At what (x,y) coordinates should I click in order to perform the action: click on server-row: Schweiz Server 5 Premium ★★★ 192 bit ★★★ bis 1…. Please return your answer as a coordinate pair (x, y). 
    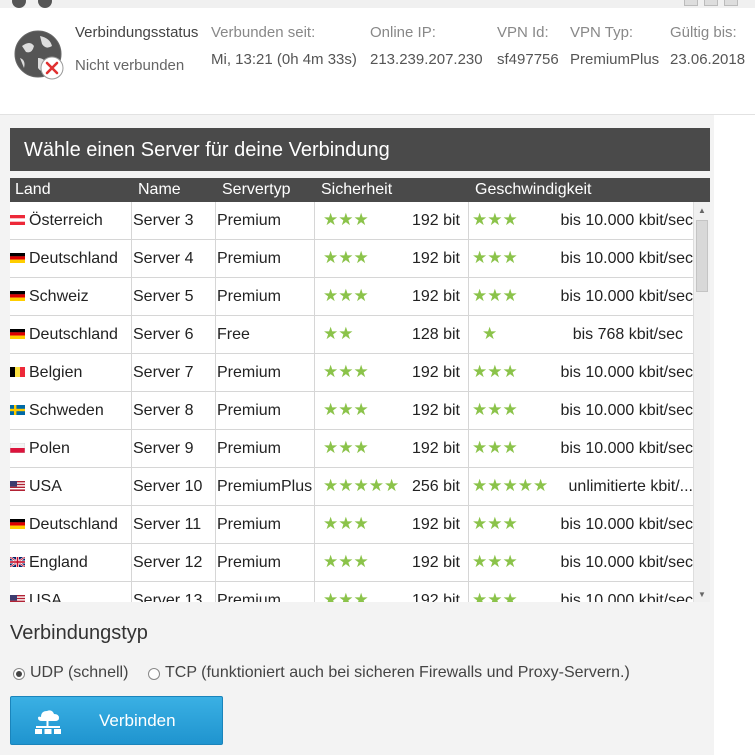
    Looking at the image, I should click on (351, 297).